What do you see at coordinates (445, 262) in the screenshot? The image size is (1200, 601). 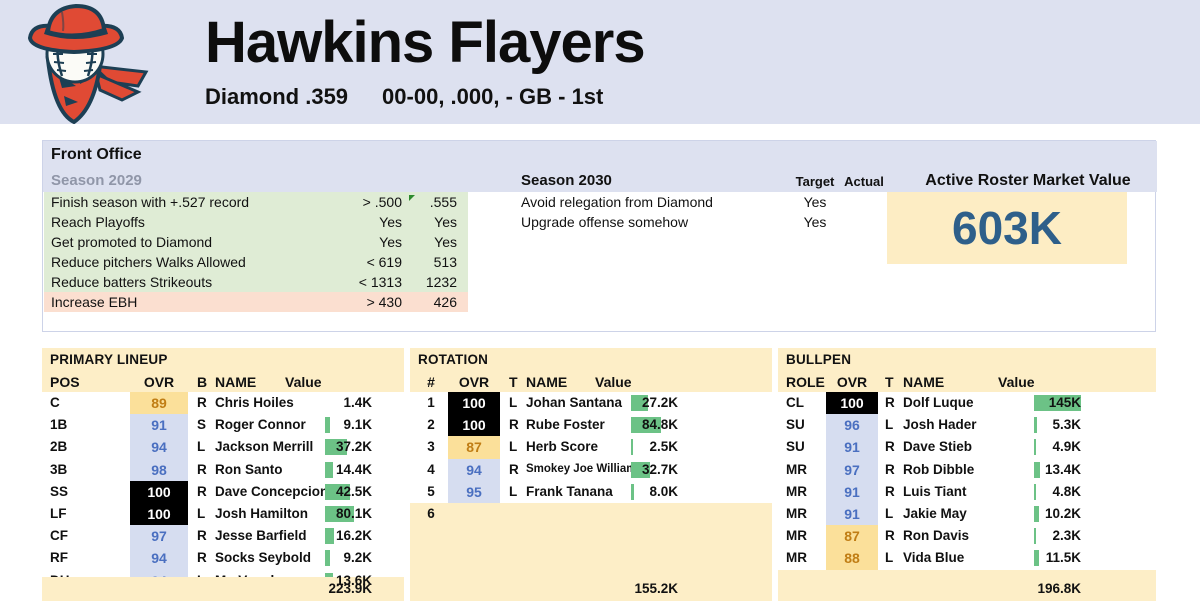 I see `goal-actual: 513` at bounding box center [445, 262].